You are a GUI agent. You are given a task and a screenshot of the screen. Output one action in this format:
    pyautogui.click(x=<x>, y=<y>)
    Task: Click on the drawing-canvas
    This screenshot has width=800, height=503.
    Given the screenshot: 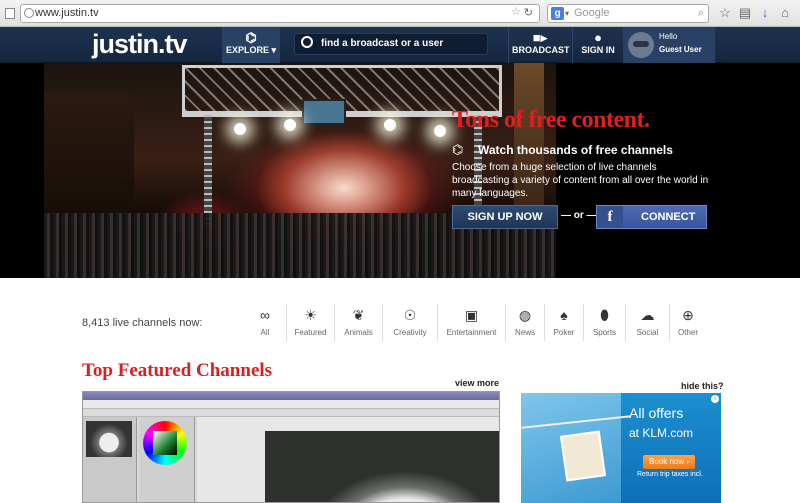 What is the action you would take?
    pyautogui.click(x=348, y=459)
    